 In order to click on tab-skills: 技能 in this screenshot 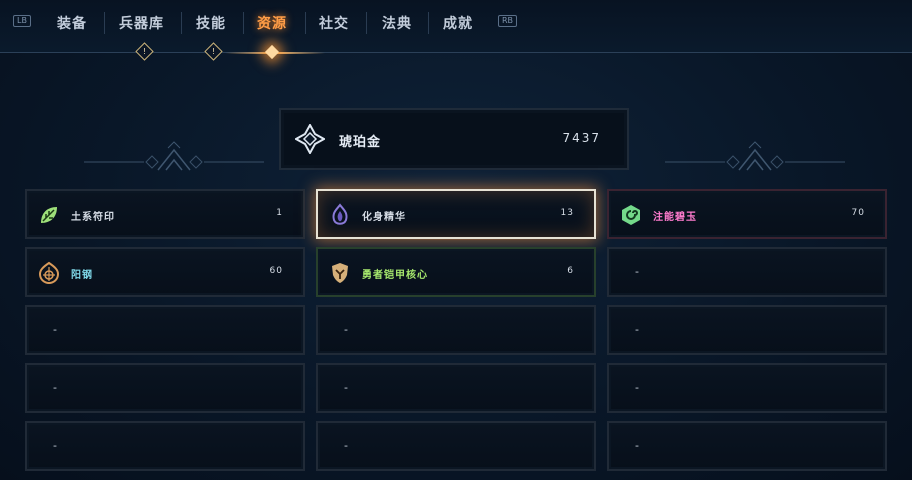, I will do `click(211, 23)`.